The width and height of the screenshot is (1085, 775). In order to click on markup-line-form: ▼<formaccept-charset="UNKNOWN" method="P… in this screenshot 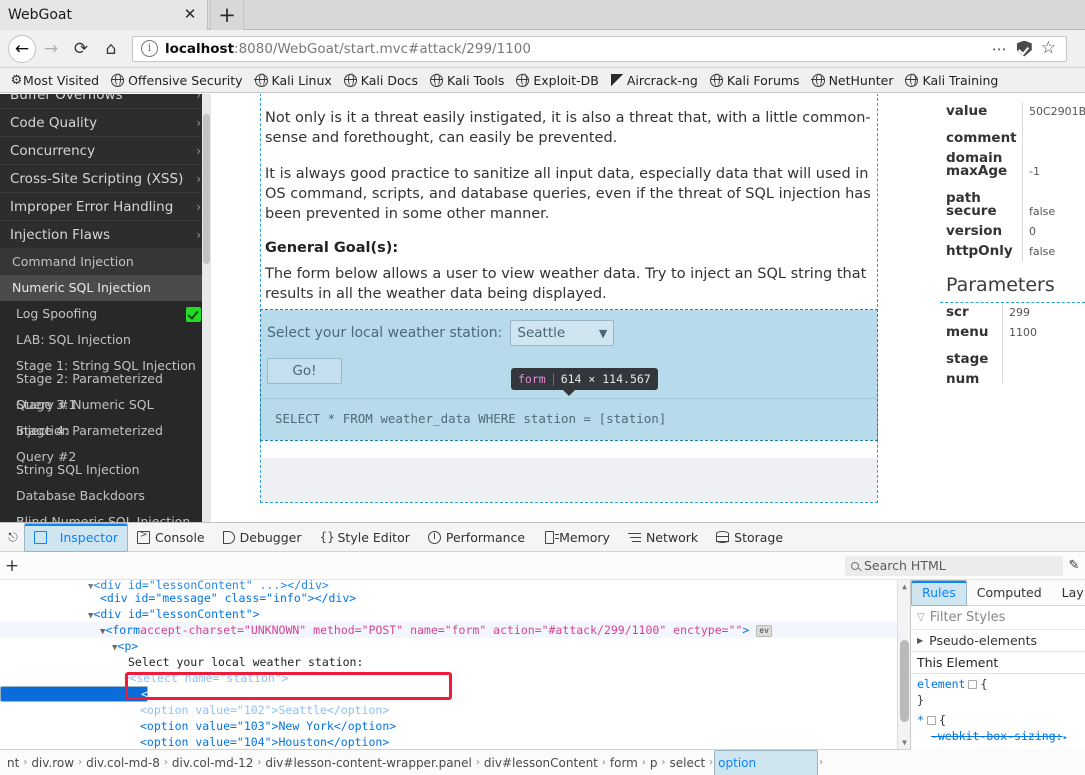, I will do `click(455, 630)`.